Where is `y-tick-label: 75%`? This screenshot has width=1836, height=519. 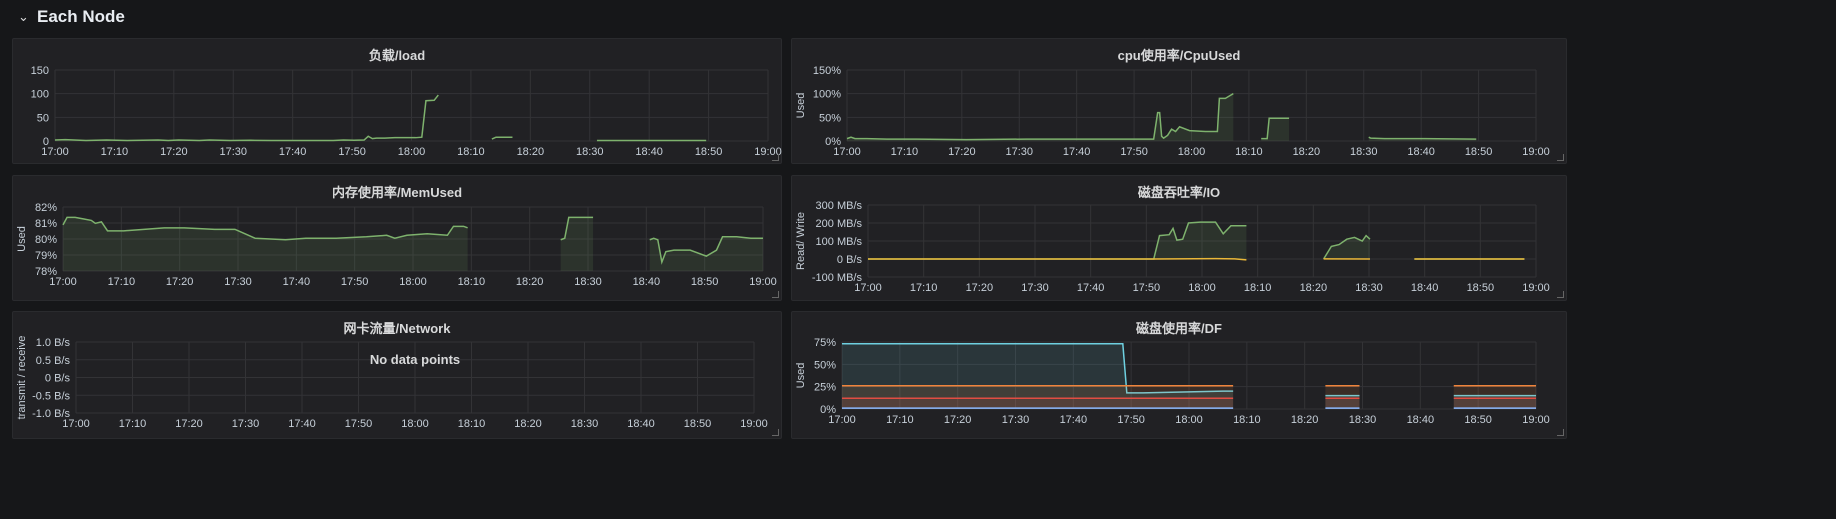 y-tick-label: 75% is located at coordinates (825, 343).